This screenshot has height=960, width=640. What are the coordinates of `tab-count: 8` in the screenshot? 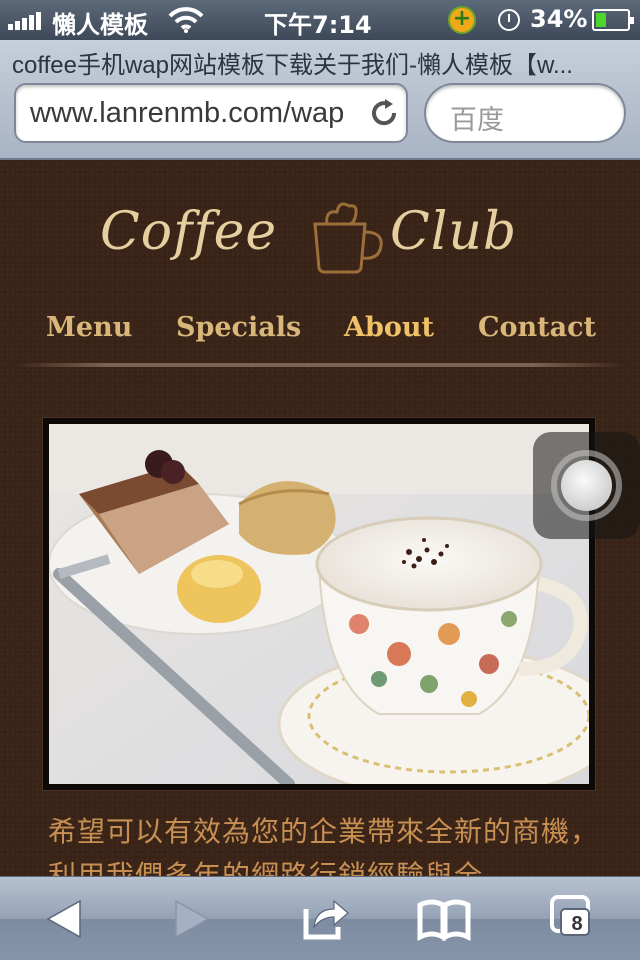 It's located at (577, 924).